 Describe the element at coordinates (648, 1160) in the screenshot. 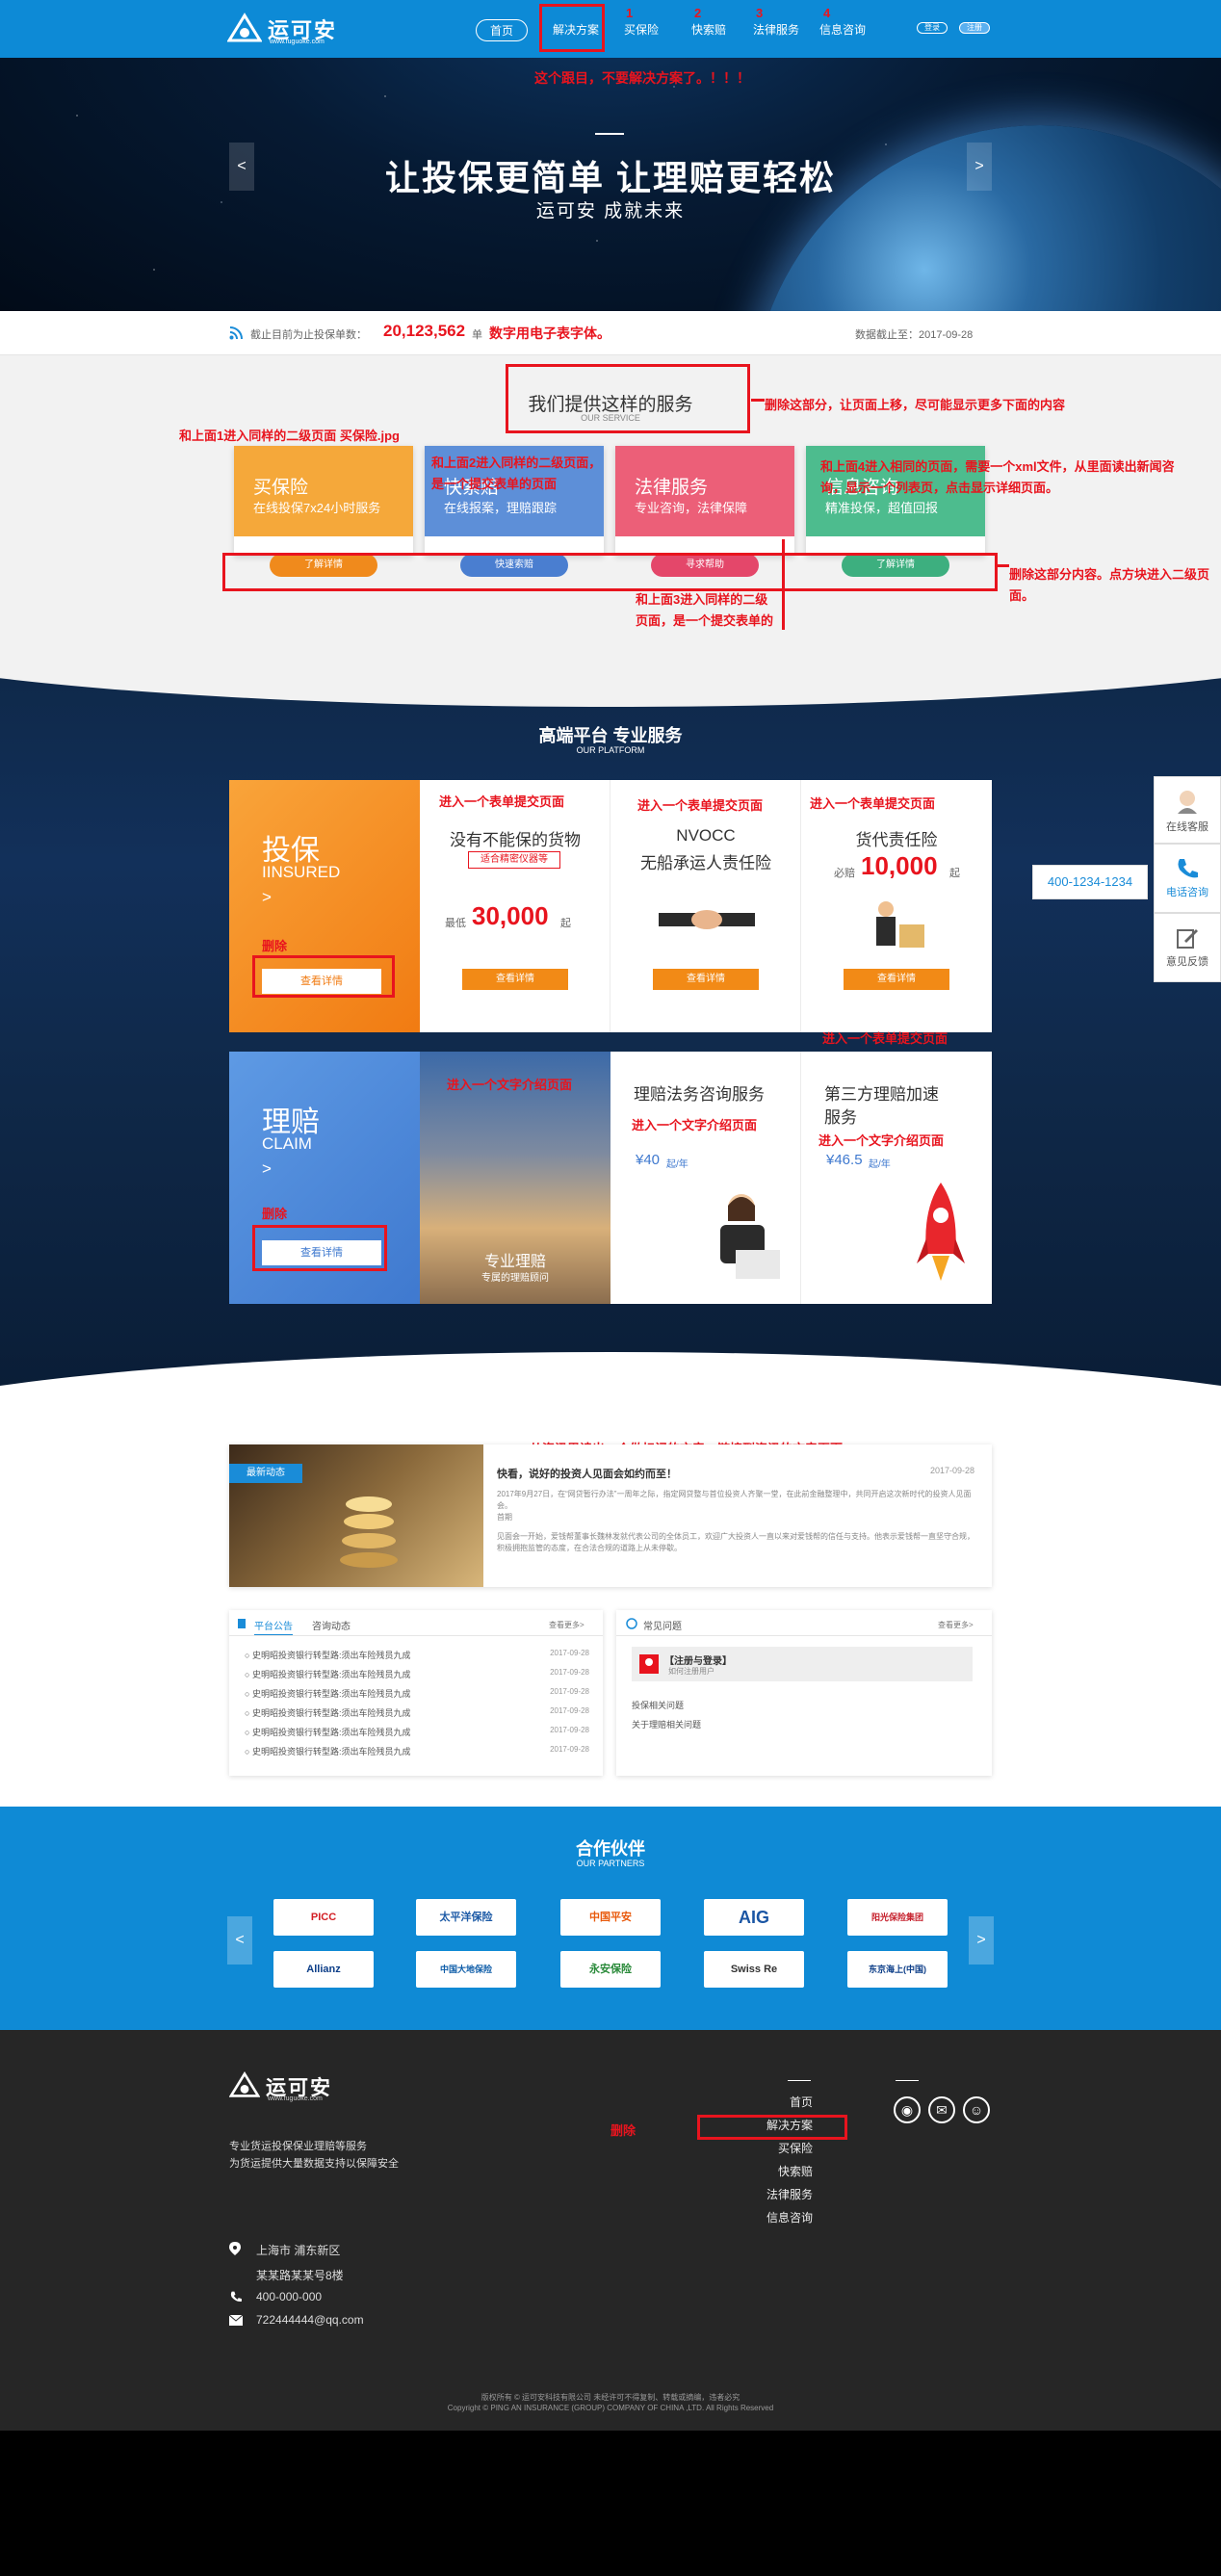

I see `claim-item-price: ¥40` at that location.